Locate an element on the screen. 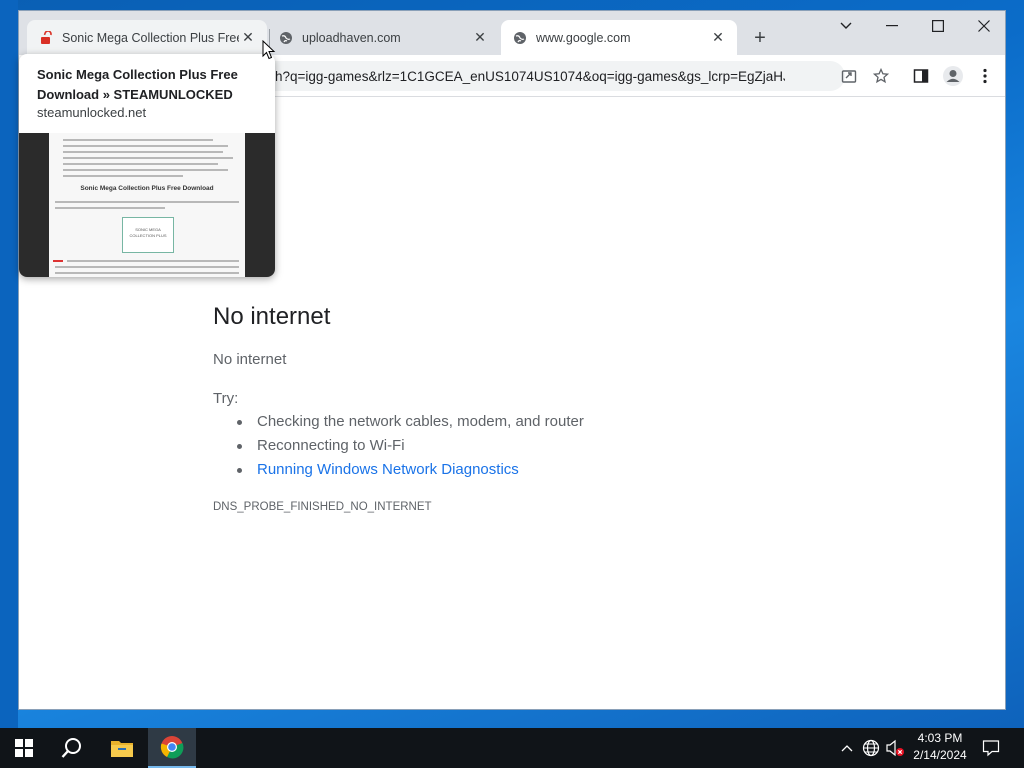  suggestion-item: Reconnecting to Wi-Fi is located at coordinates (410, 446).